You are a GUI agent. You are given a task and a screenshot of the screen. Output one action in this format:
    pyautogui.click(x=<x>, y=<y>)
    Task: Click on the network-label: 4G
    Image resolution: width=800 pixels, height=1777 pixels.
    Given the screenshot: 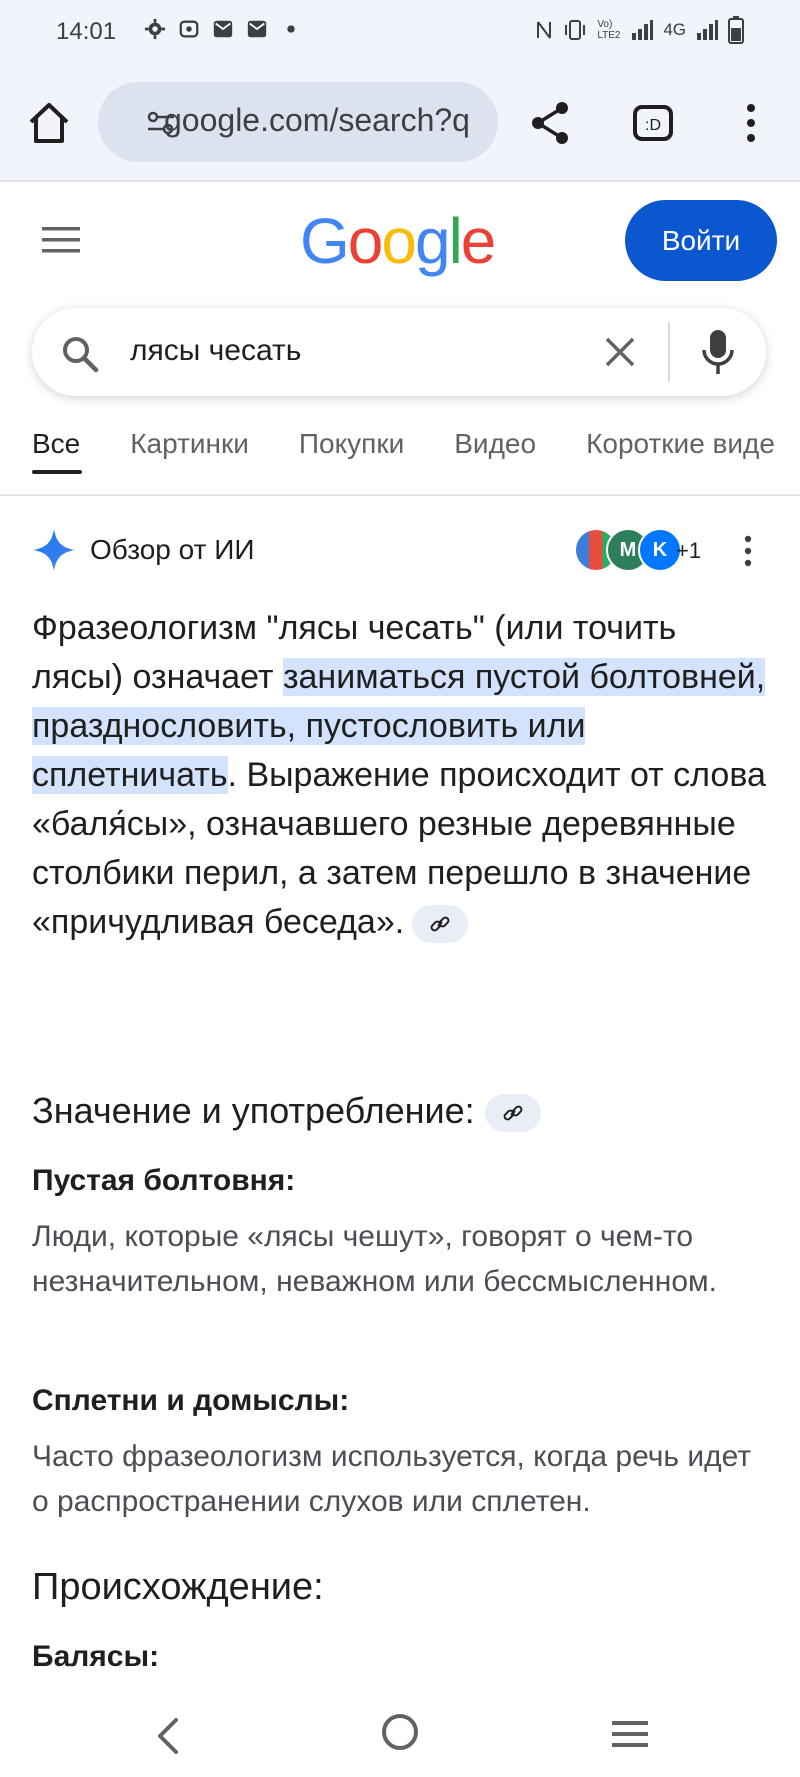 What is the action you would take?
    pyautogui.click(x=674, y=29)
    